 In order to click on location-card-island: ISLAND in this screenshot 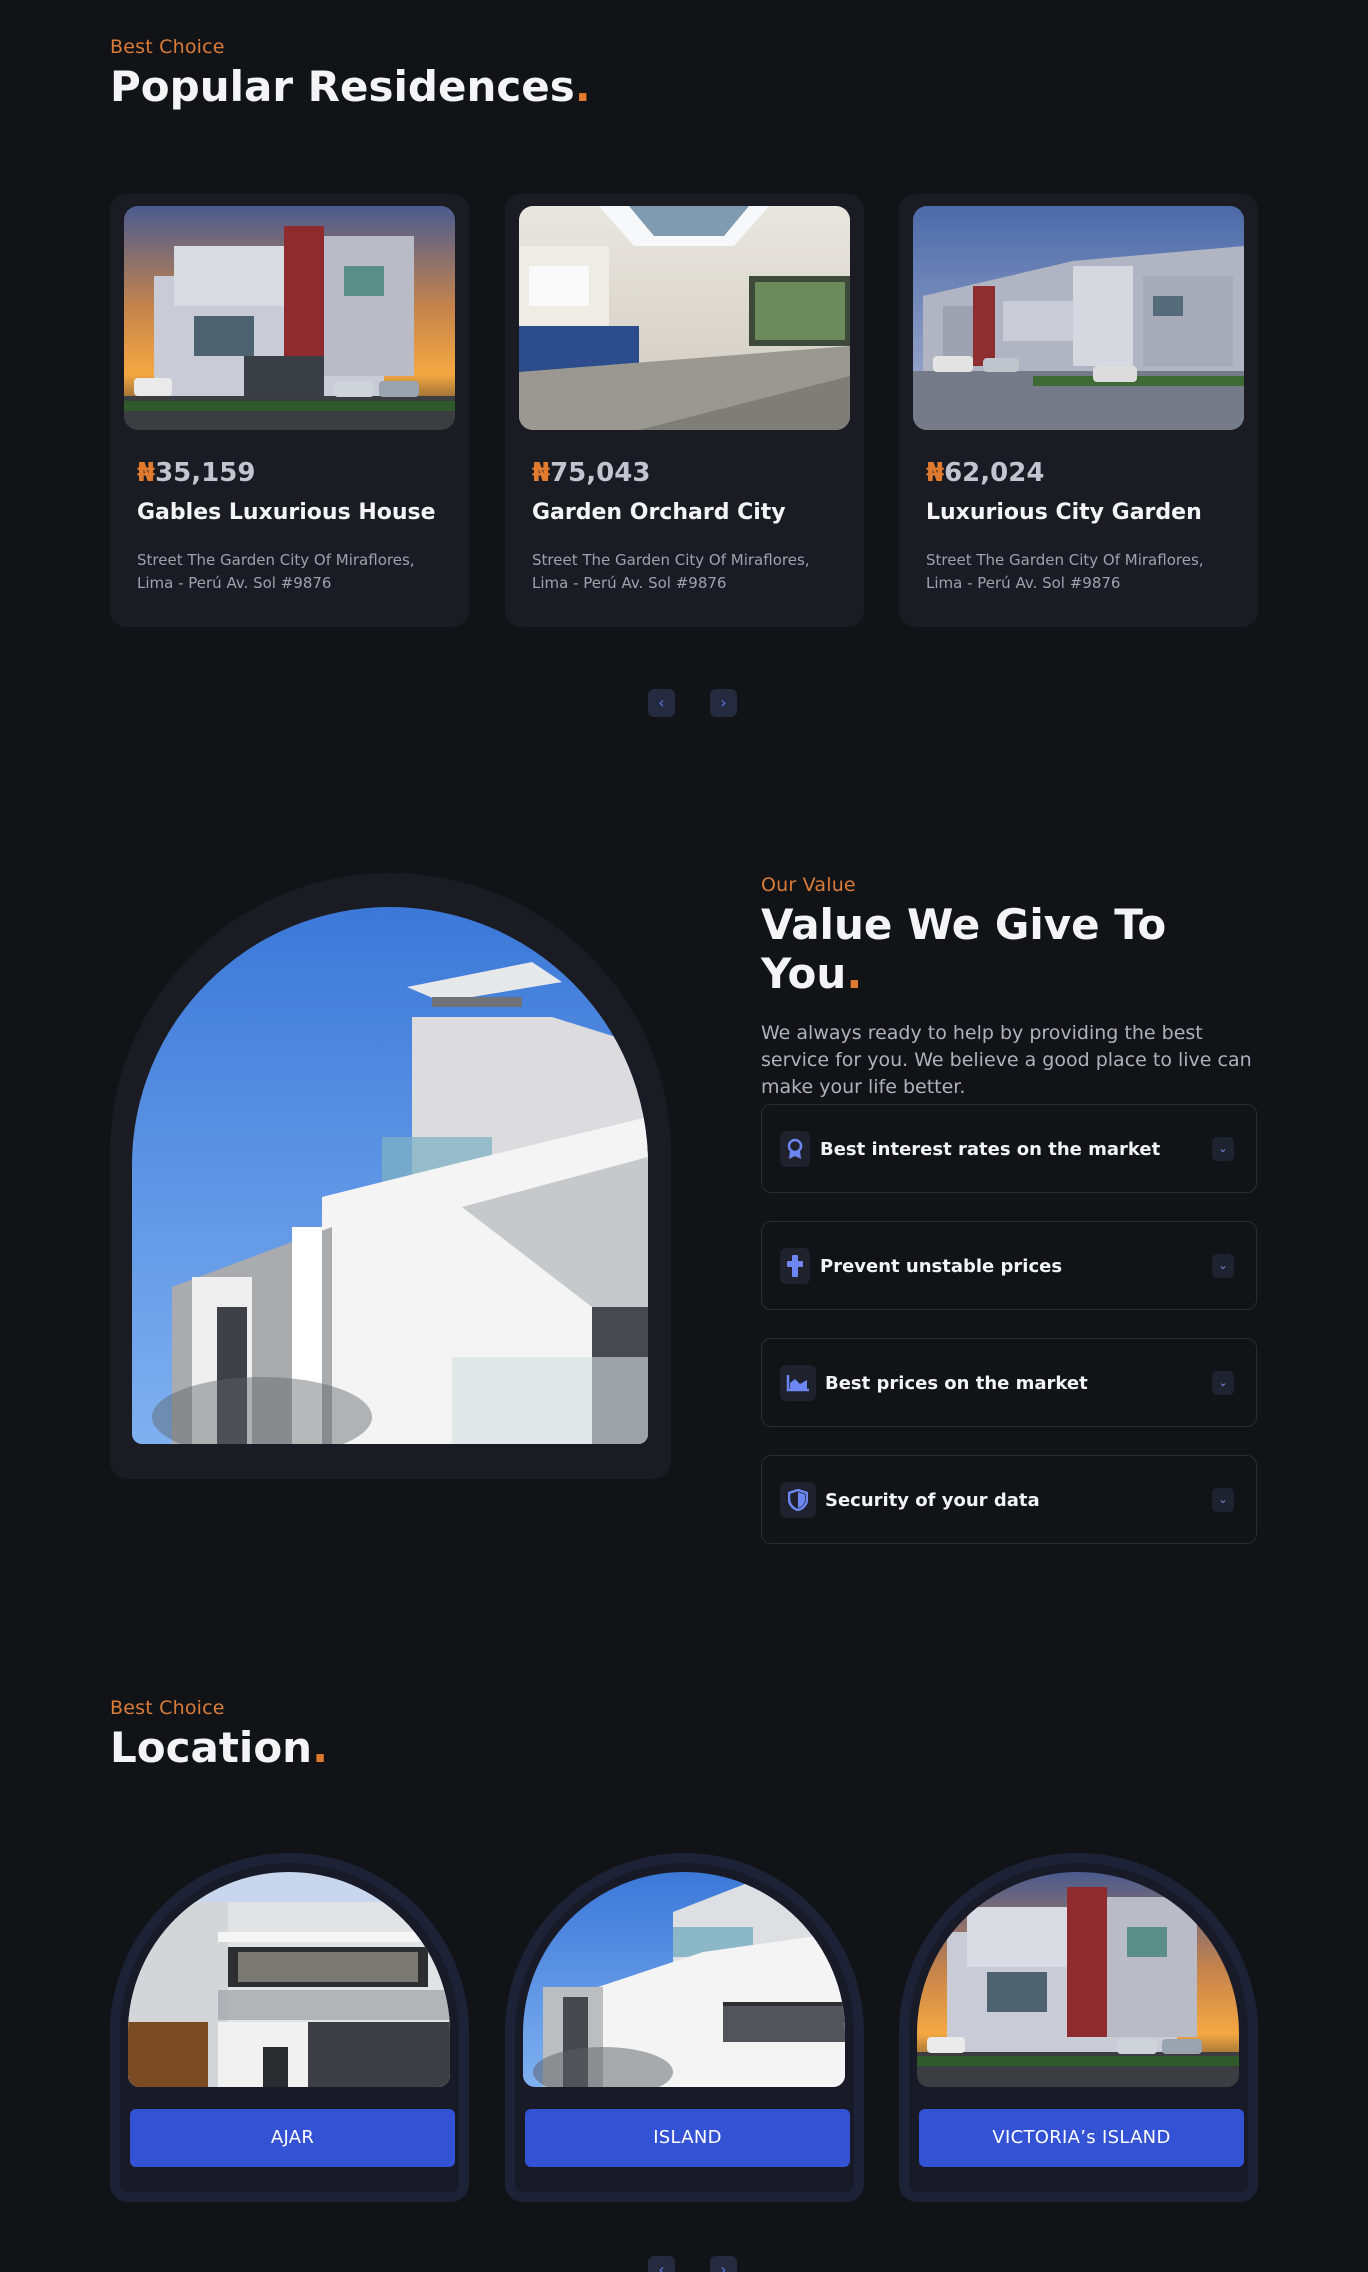, I will do `click(684, 2027)`.